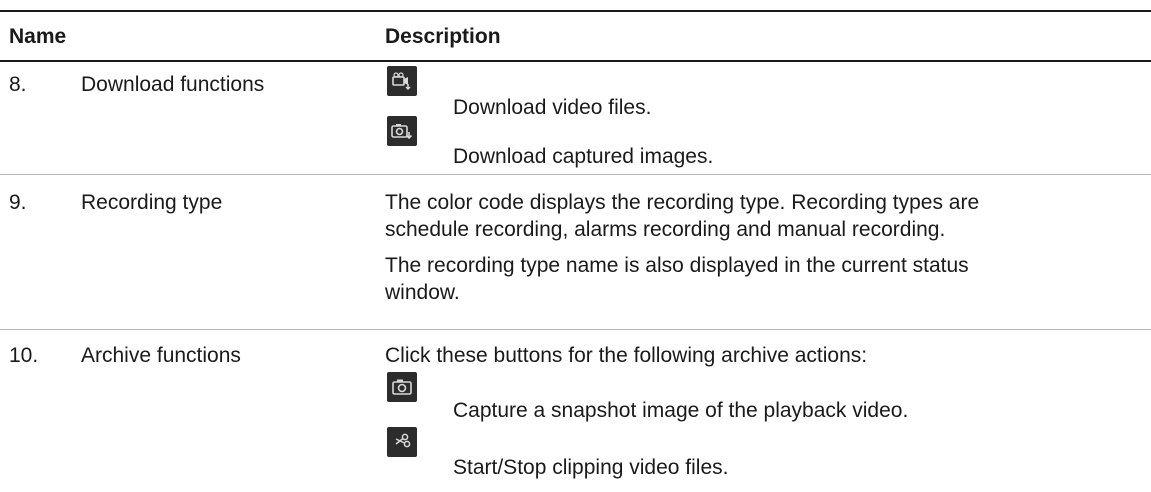 The width and height of the screenshot is (1151, 492). I want to click on clip-scissors-icon, so click(402, 442).